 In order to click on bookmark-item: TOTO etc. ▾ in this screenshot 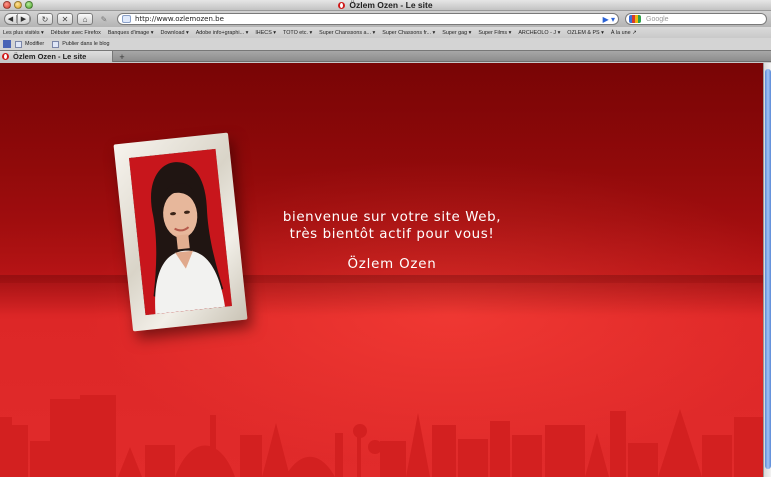, I will do `click(297, 33)`.